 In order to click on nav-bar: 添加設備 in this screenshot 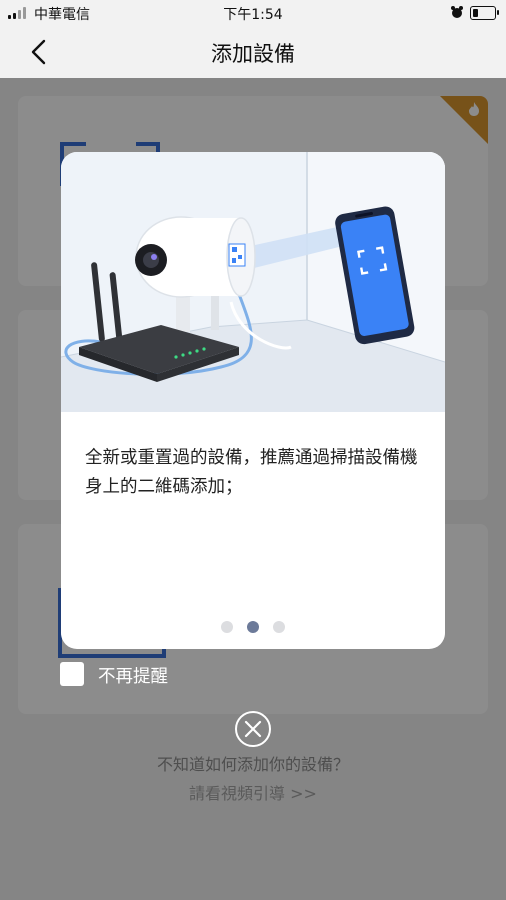, I will do `click(253, 52)`.